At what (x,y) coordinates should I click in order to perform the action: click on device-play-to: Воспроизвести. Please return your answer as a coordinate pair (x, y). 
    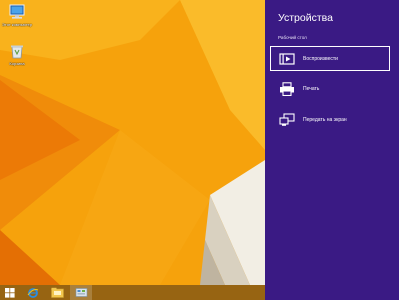
    Looking at the image, I should click on (330, 58).